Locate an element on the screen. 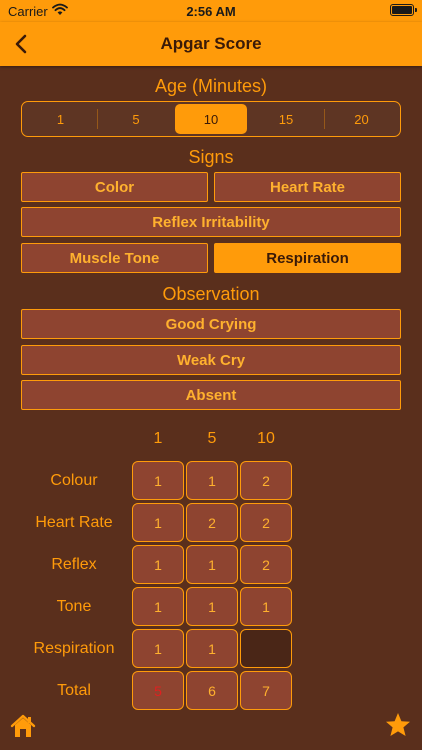  sign-button-muscle-tone: Muscle Tone is located at coordinates (114, 258).